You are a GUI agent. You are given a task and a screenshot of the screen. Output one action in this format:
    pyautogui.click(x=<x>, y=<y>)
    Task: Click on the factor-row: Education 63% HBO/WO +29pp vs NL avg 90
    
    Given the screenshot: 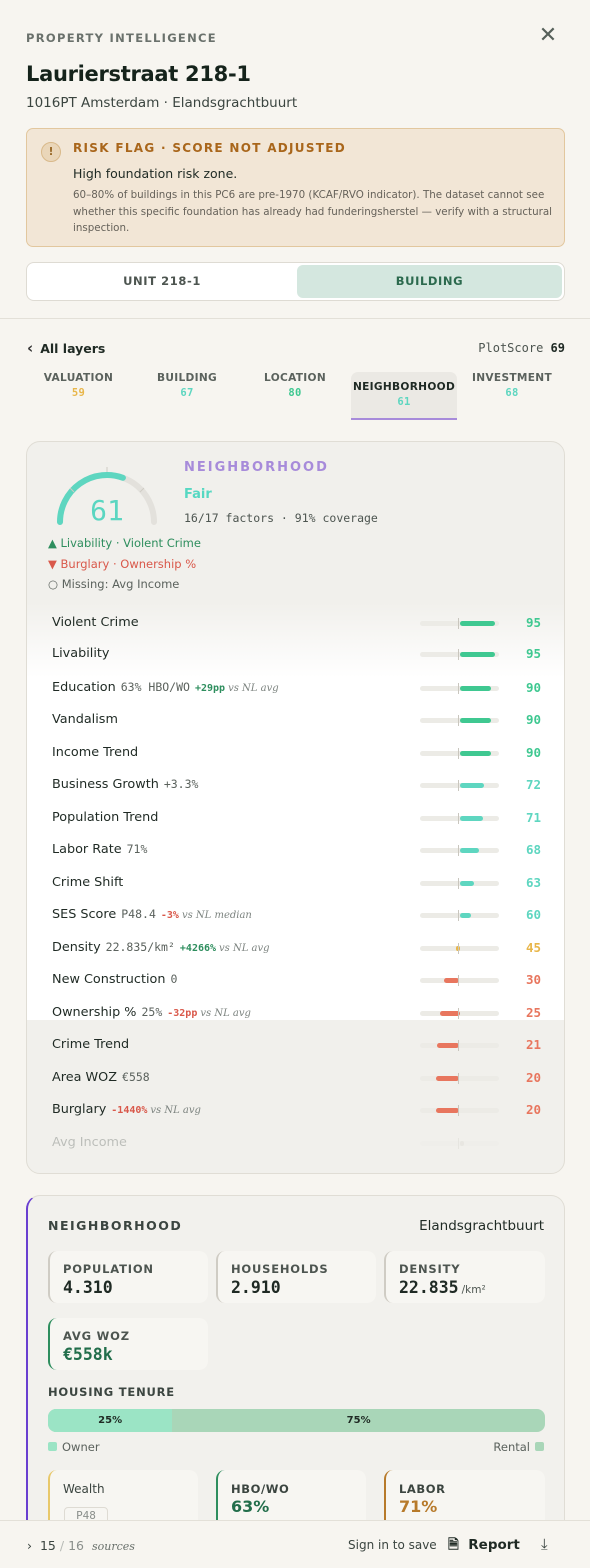 What is the action you would take?
    pyautogui.click(x=295, y=688)
    